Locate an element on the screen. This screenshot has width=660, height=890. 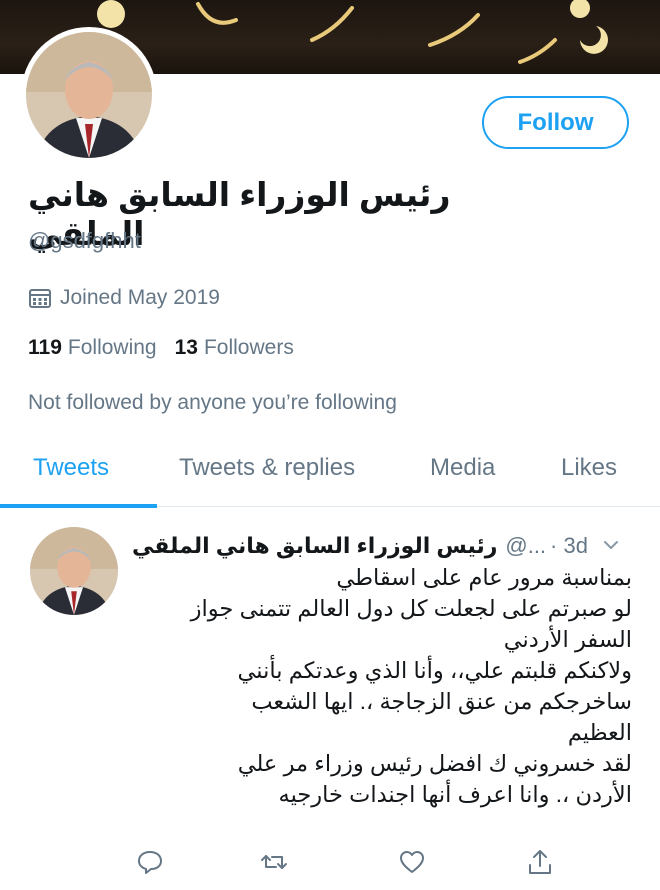
profile-tabs: Tweets Tweets & replies Media Likes is located at coordinates (330, 469).